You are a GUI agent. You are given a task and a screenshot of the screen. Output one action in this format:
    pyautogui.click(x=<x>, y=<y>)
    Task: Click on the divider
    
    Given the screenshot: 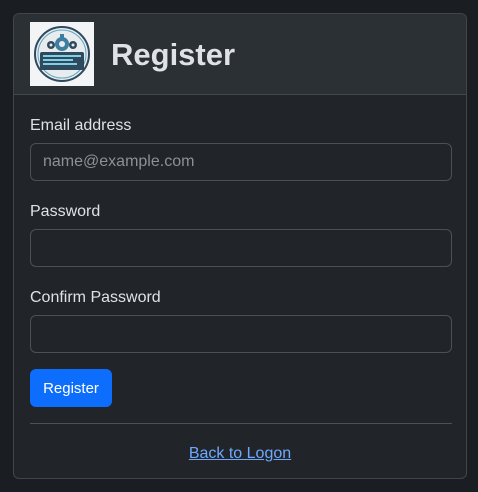 What is the action you would take?
    pyautogui.click(x=241, y=423)
    